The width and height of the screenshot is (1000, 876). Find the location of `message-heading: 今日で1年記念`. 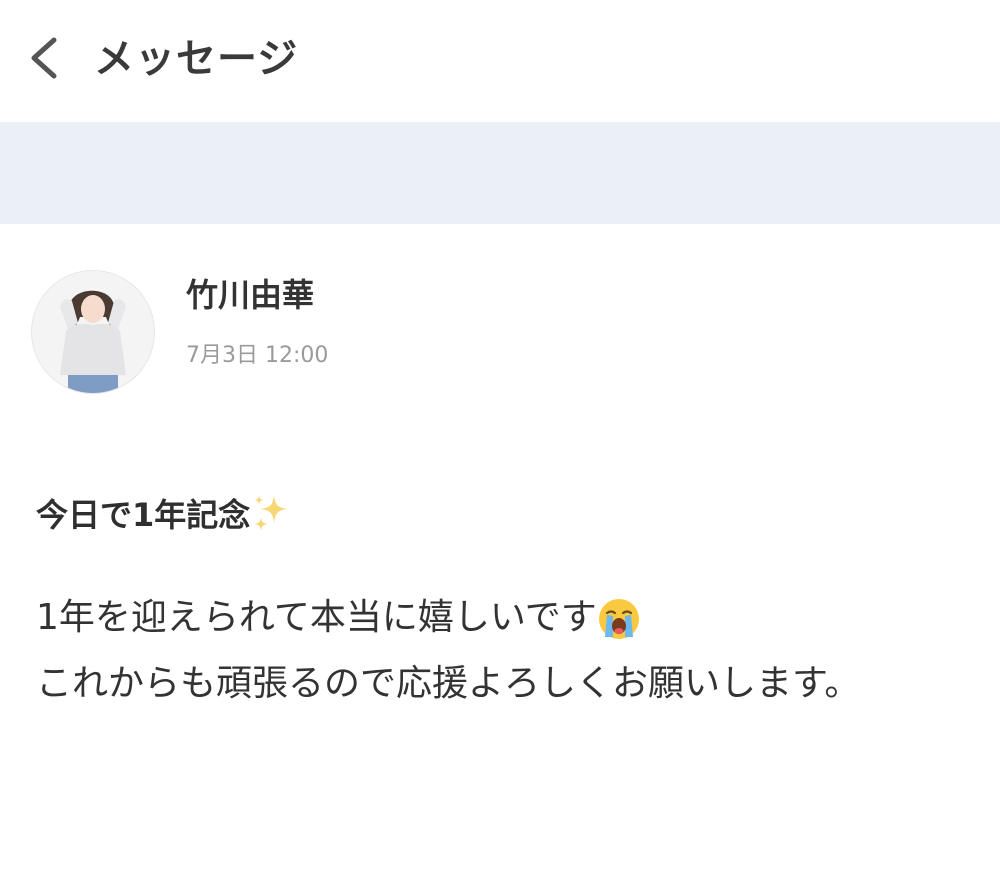

message-heading: 今日で1年記念 is located at coordinates (165, 513).